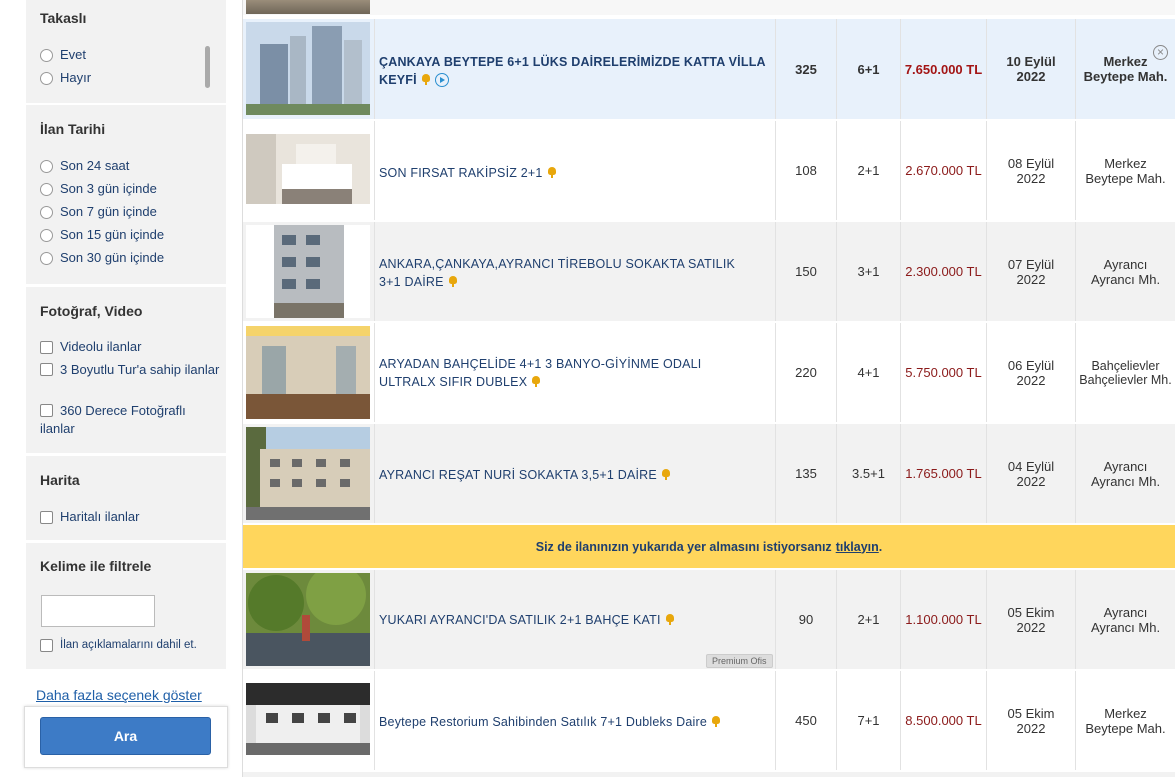 This screenshot has height=777, width=1175. What do you see at coordinates (98, 611) in the screenshot?
I see `keyword-input` at bounding box center [98, 611].